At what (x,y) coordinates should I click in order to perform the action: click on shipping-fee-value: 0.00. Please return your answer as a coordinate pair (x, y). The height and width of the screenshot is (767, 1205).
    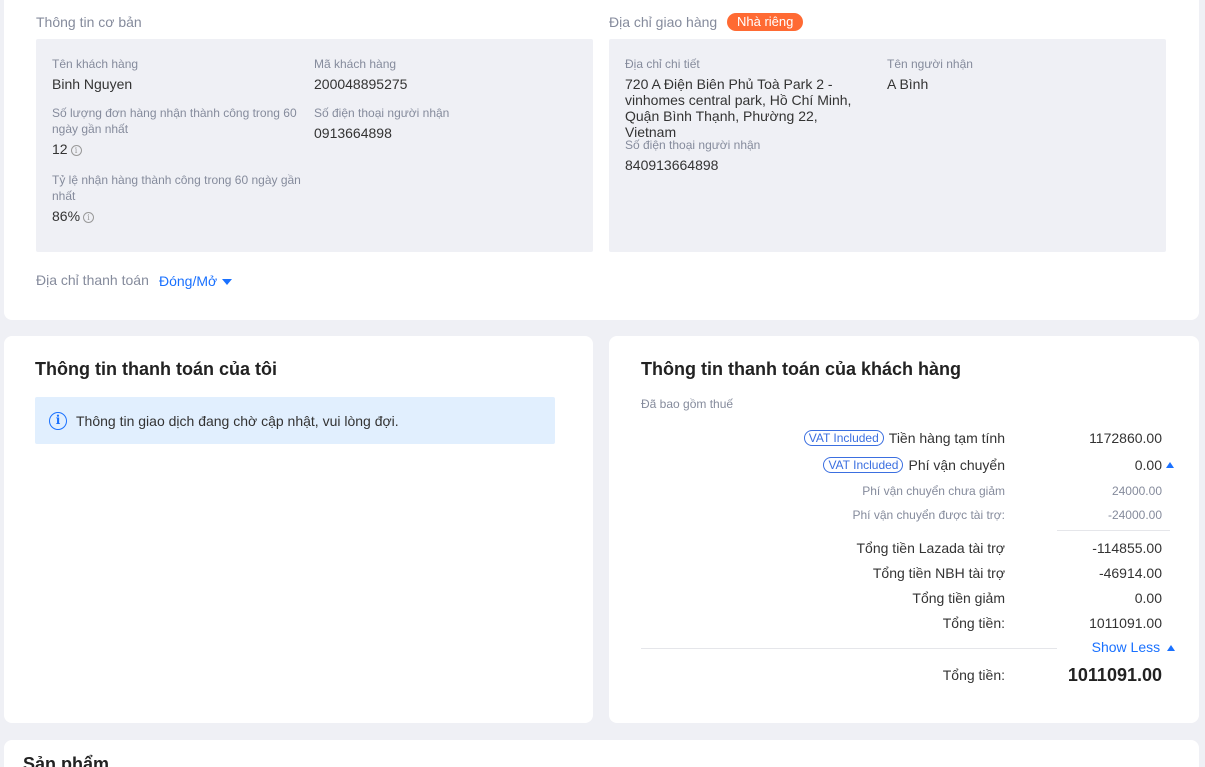
    Looking at the image, I should click on (1148, 465).